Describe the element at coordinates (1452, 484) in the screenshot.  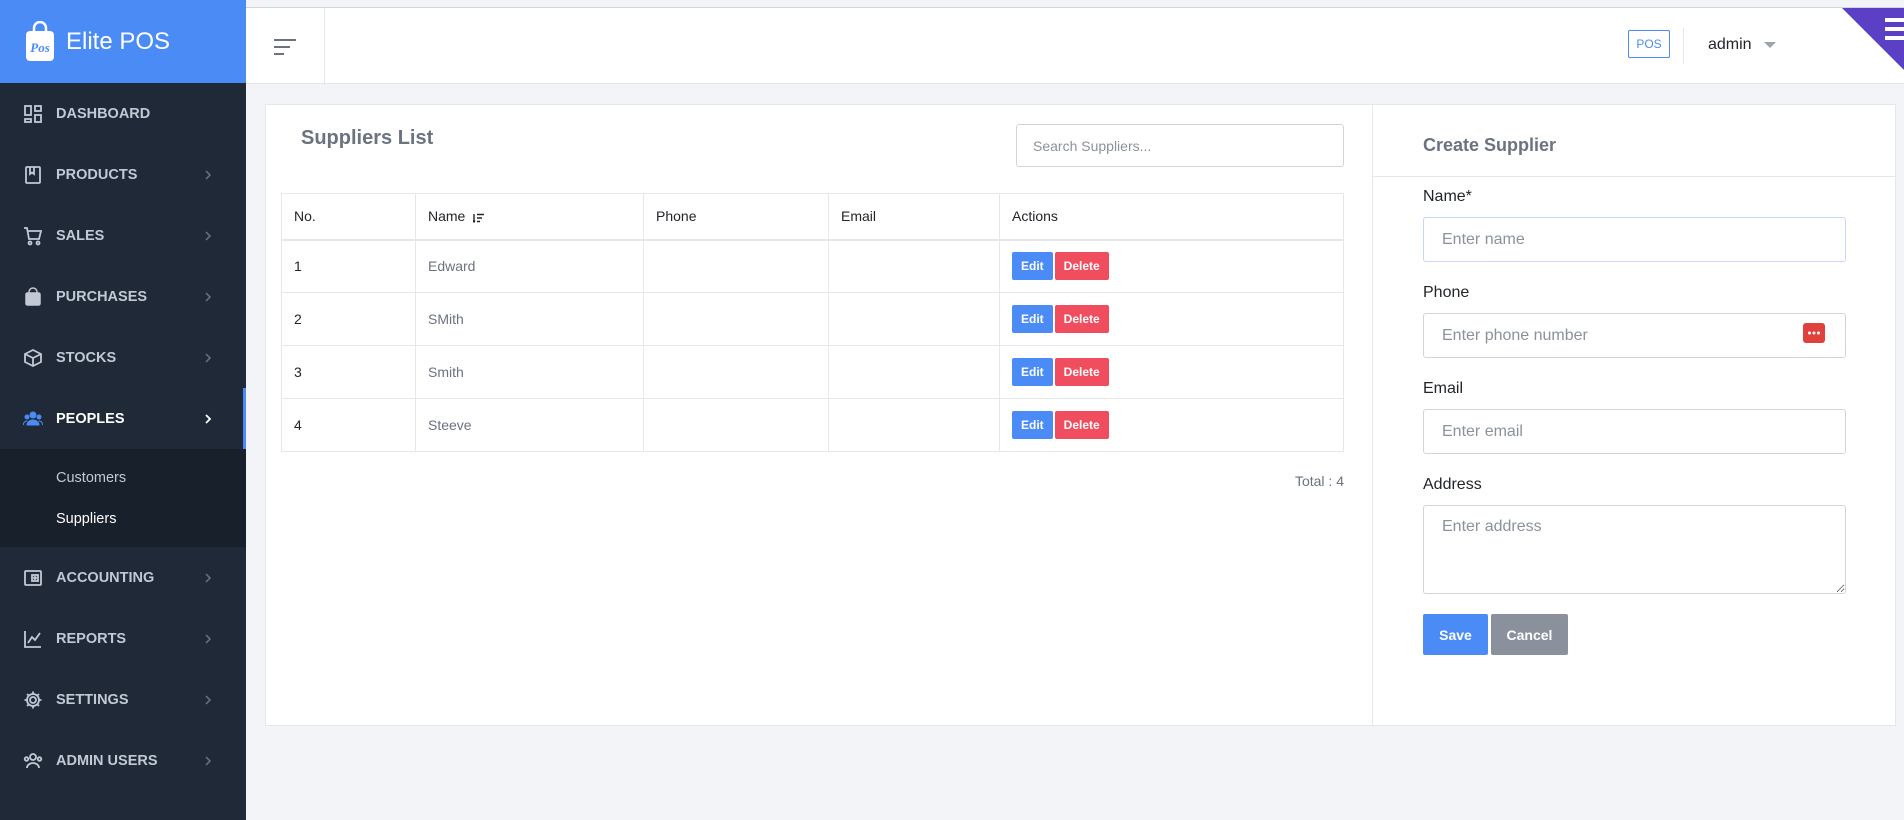
I see `address-label: Address` at that location.